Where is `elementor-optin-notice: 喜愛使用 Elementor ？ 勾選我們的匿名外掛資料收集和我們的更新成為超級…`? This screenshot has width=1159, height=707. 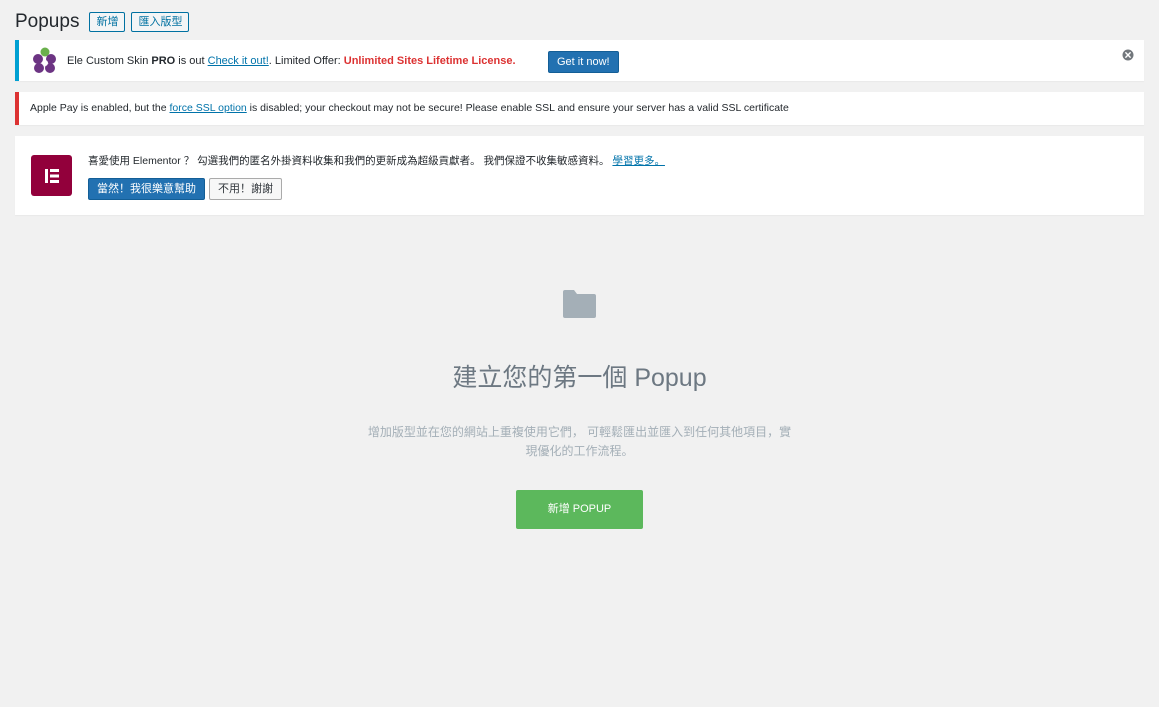
elementor-optin-notice: 喜愛使用 Elementor ？ 勾選我們的匿名外掛資料收集和我們的更新成為超級… is located at coordinates (579, 175).